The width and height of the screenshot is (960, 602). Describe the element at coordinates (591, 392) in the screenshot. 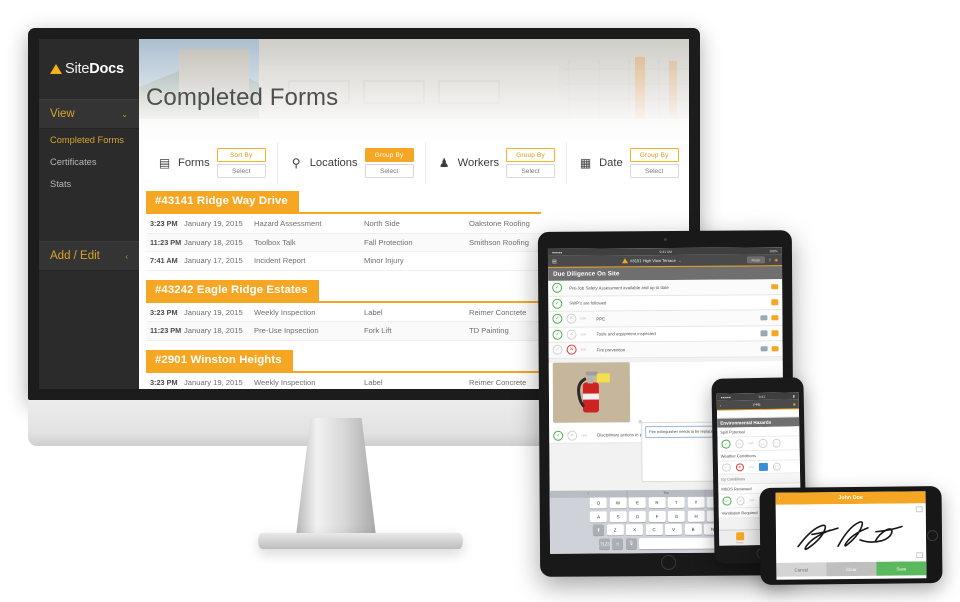

I see `fire-extinguisher-photo` at that location.